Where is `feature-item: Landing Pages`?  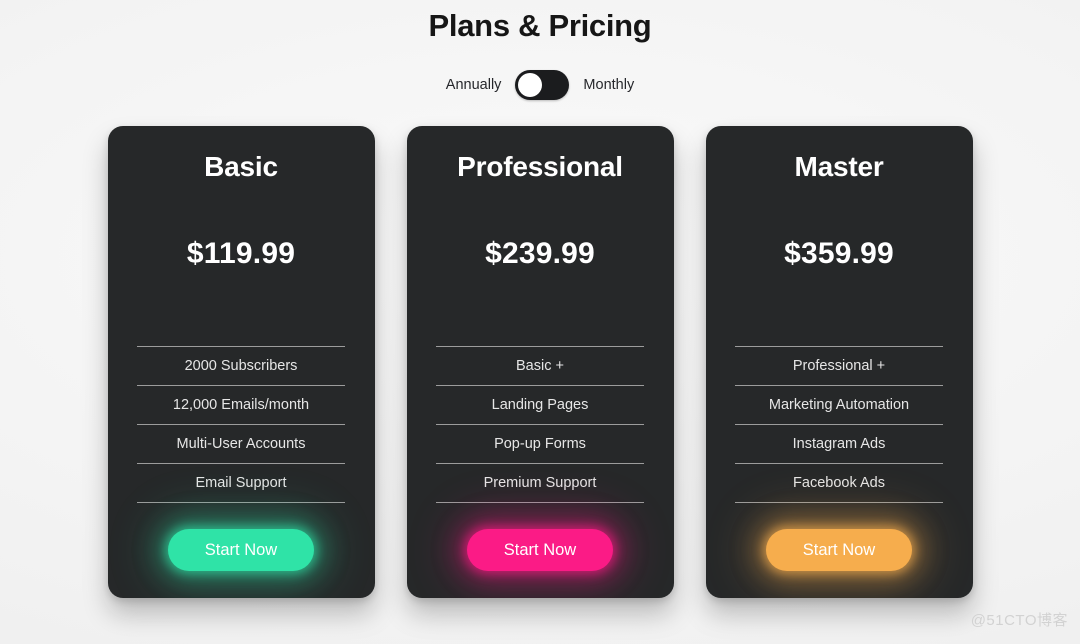
feature-item: Landing Pages is located at coordinates (540, 404).